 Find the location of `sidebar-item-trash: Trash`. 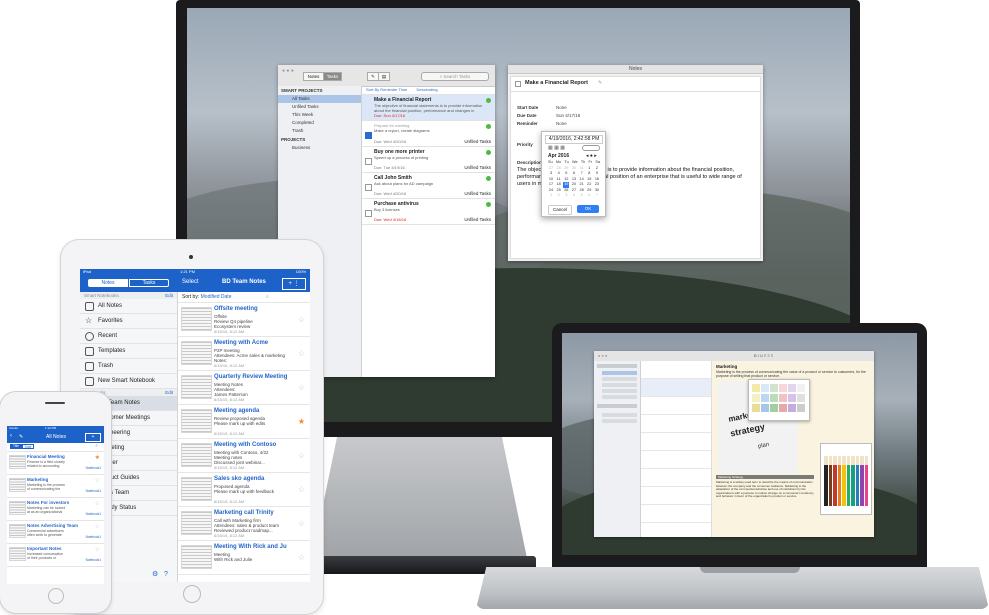

sidebar-item-trash: Trash is located at coordinates (128, 366).